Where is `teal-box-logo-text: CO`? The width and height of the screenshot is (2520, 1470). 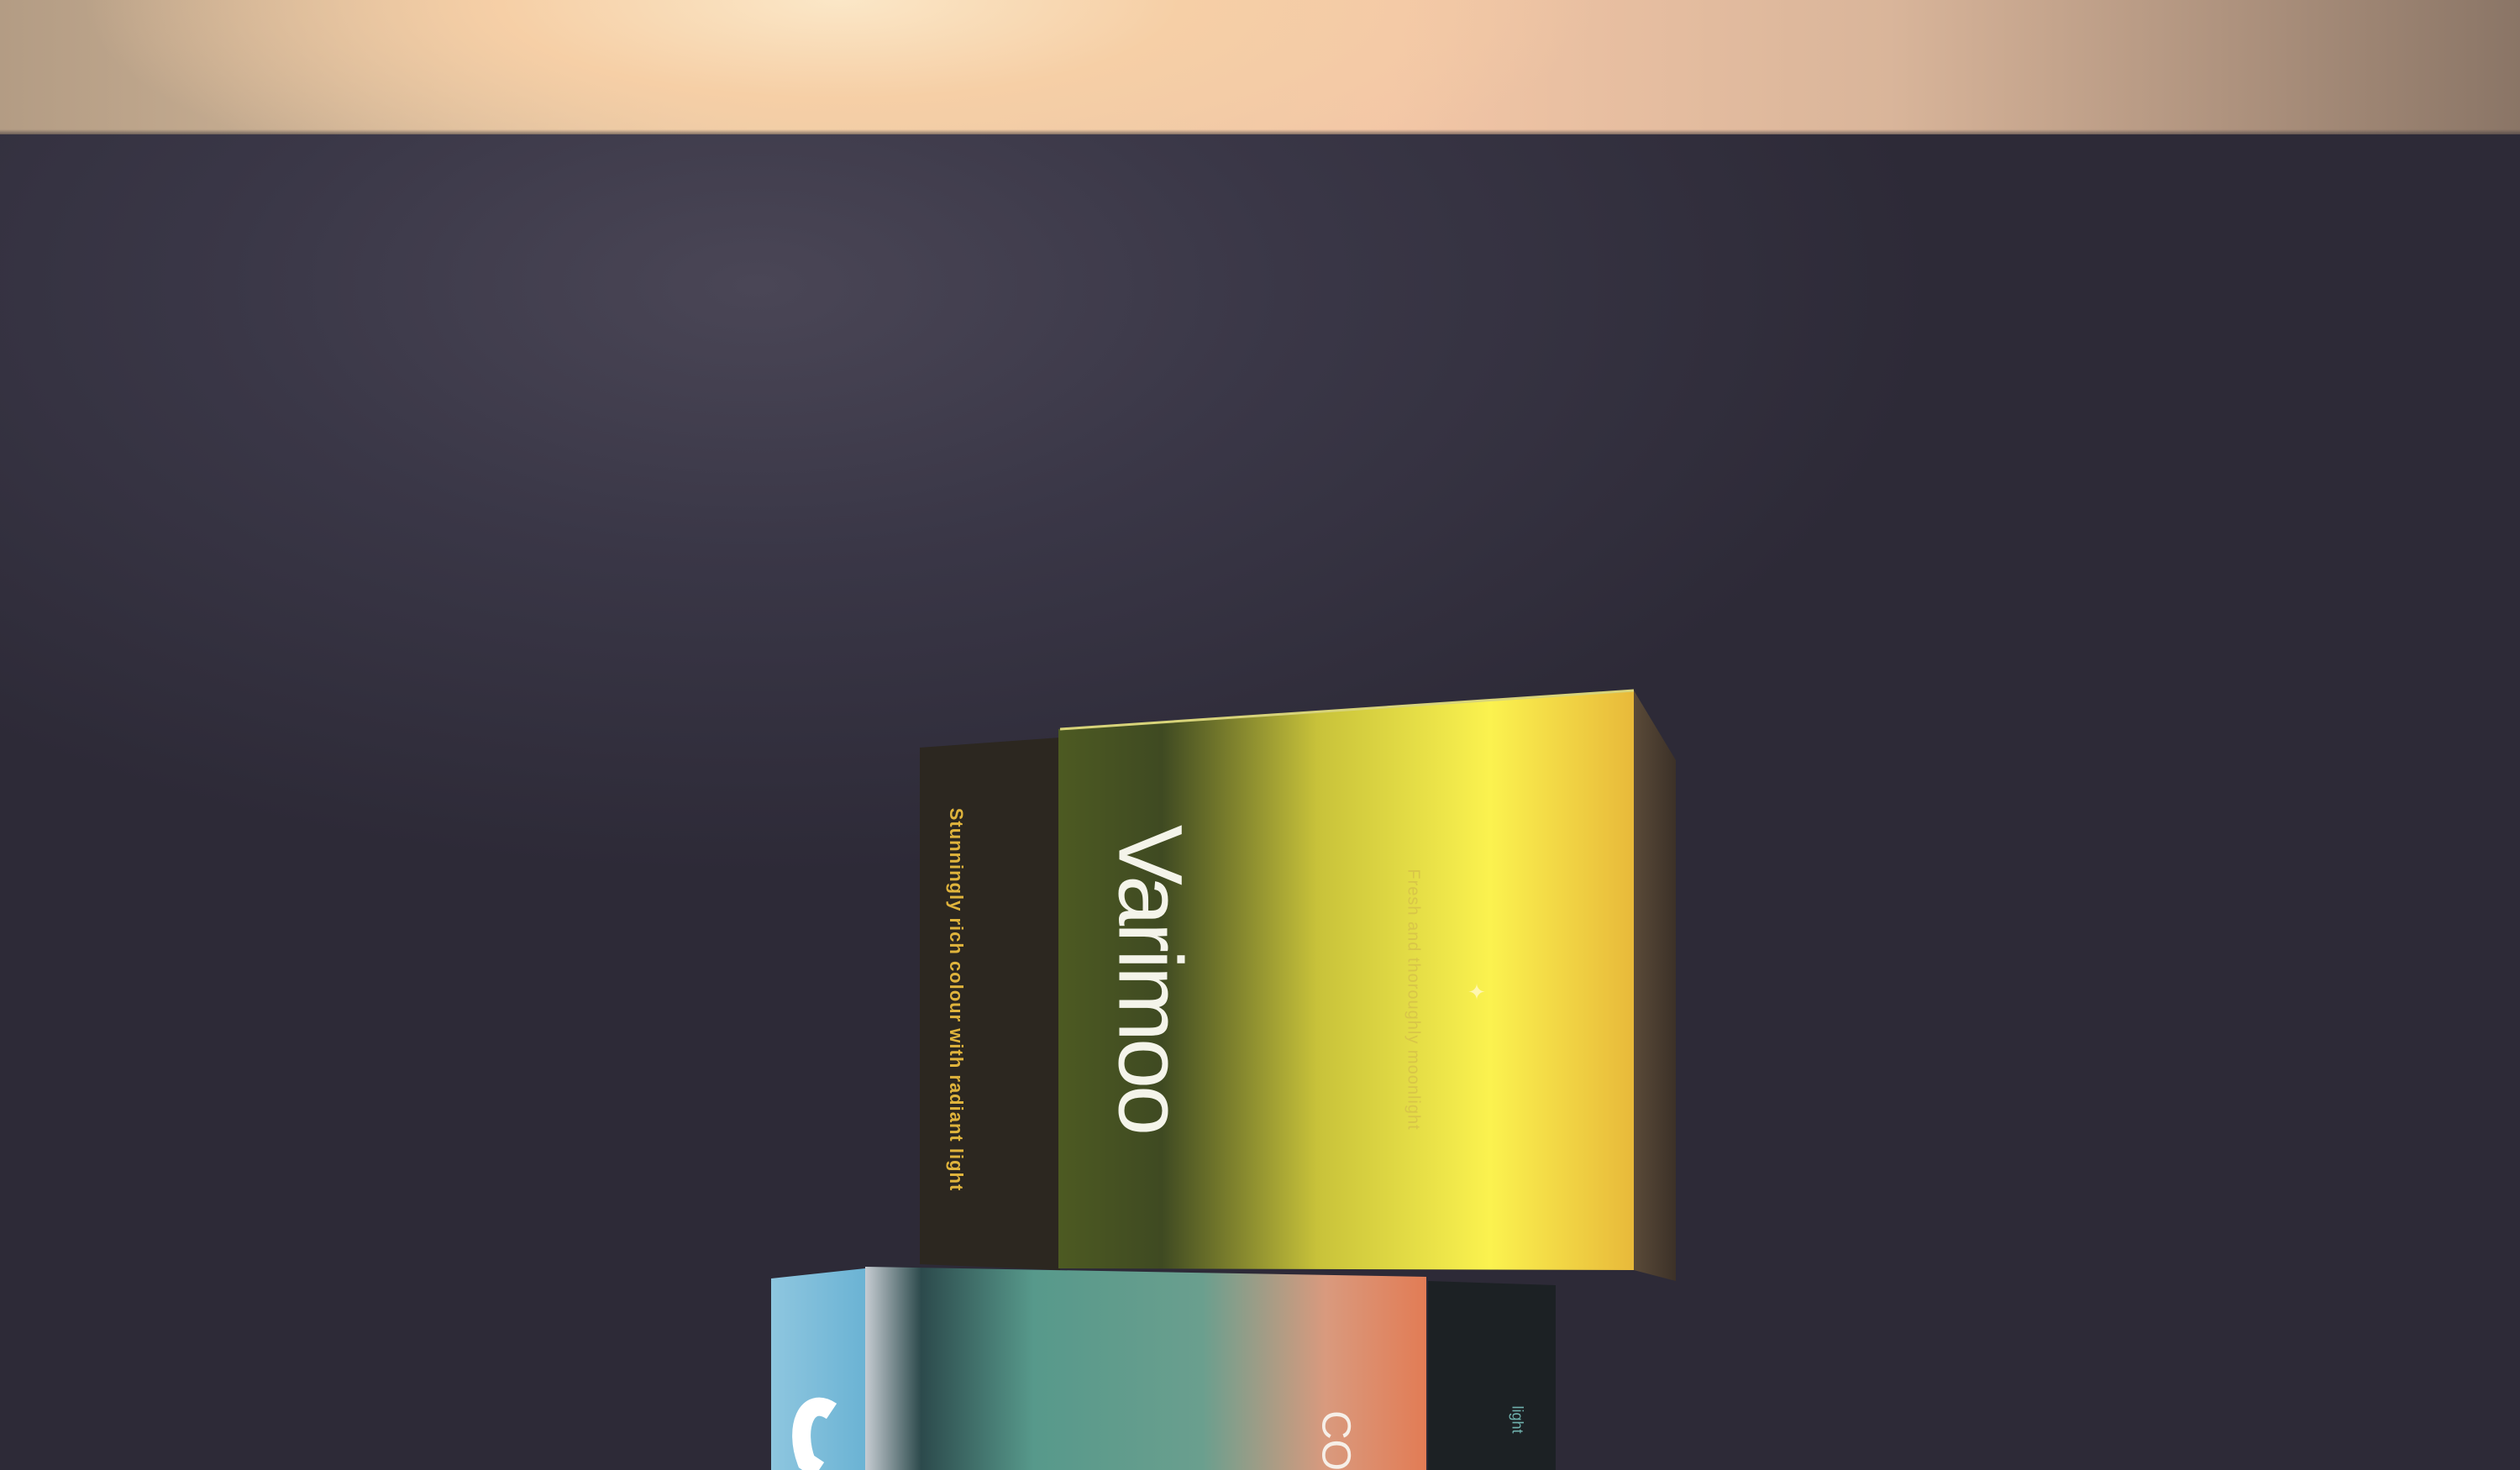 teal-box-logo-text: CO is located at coordinates (1335, 1440).